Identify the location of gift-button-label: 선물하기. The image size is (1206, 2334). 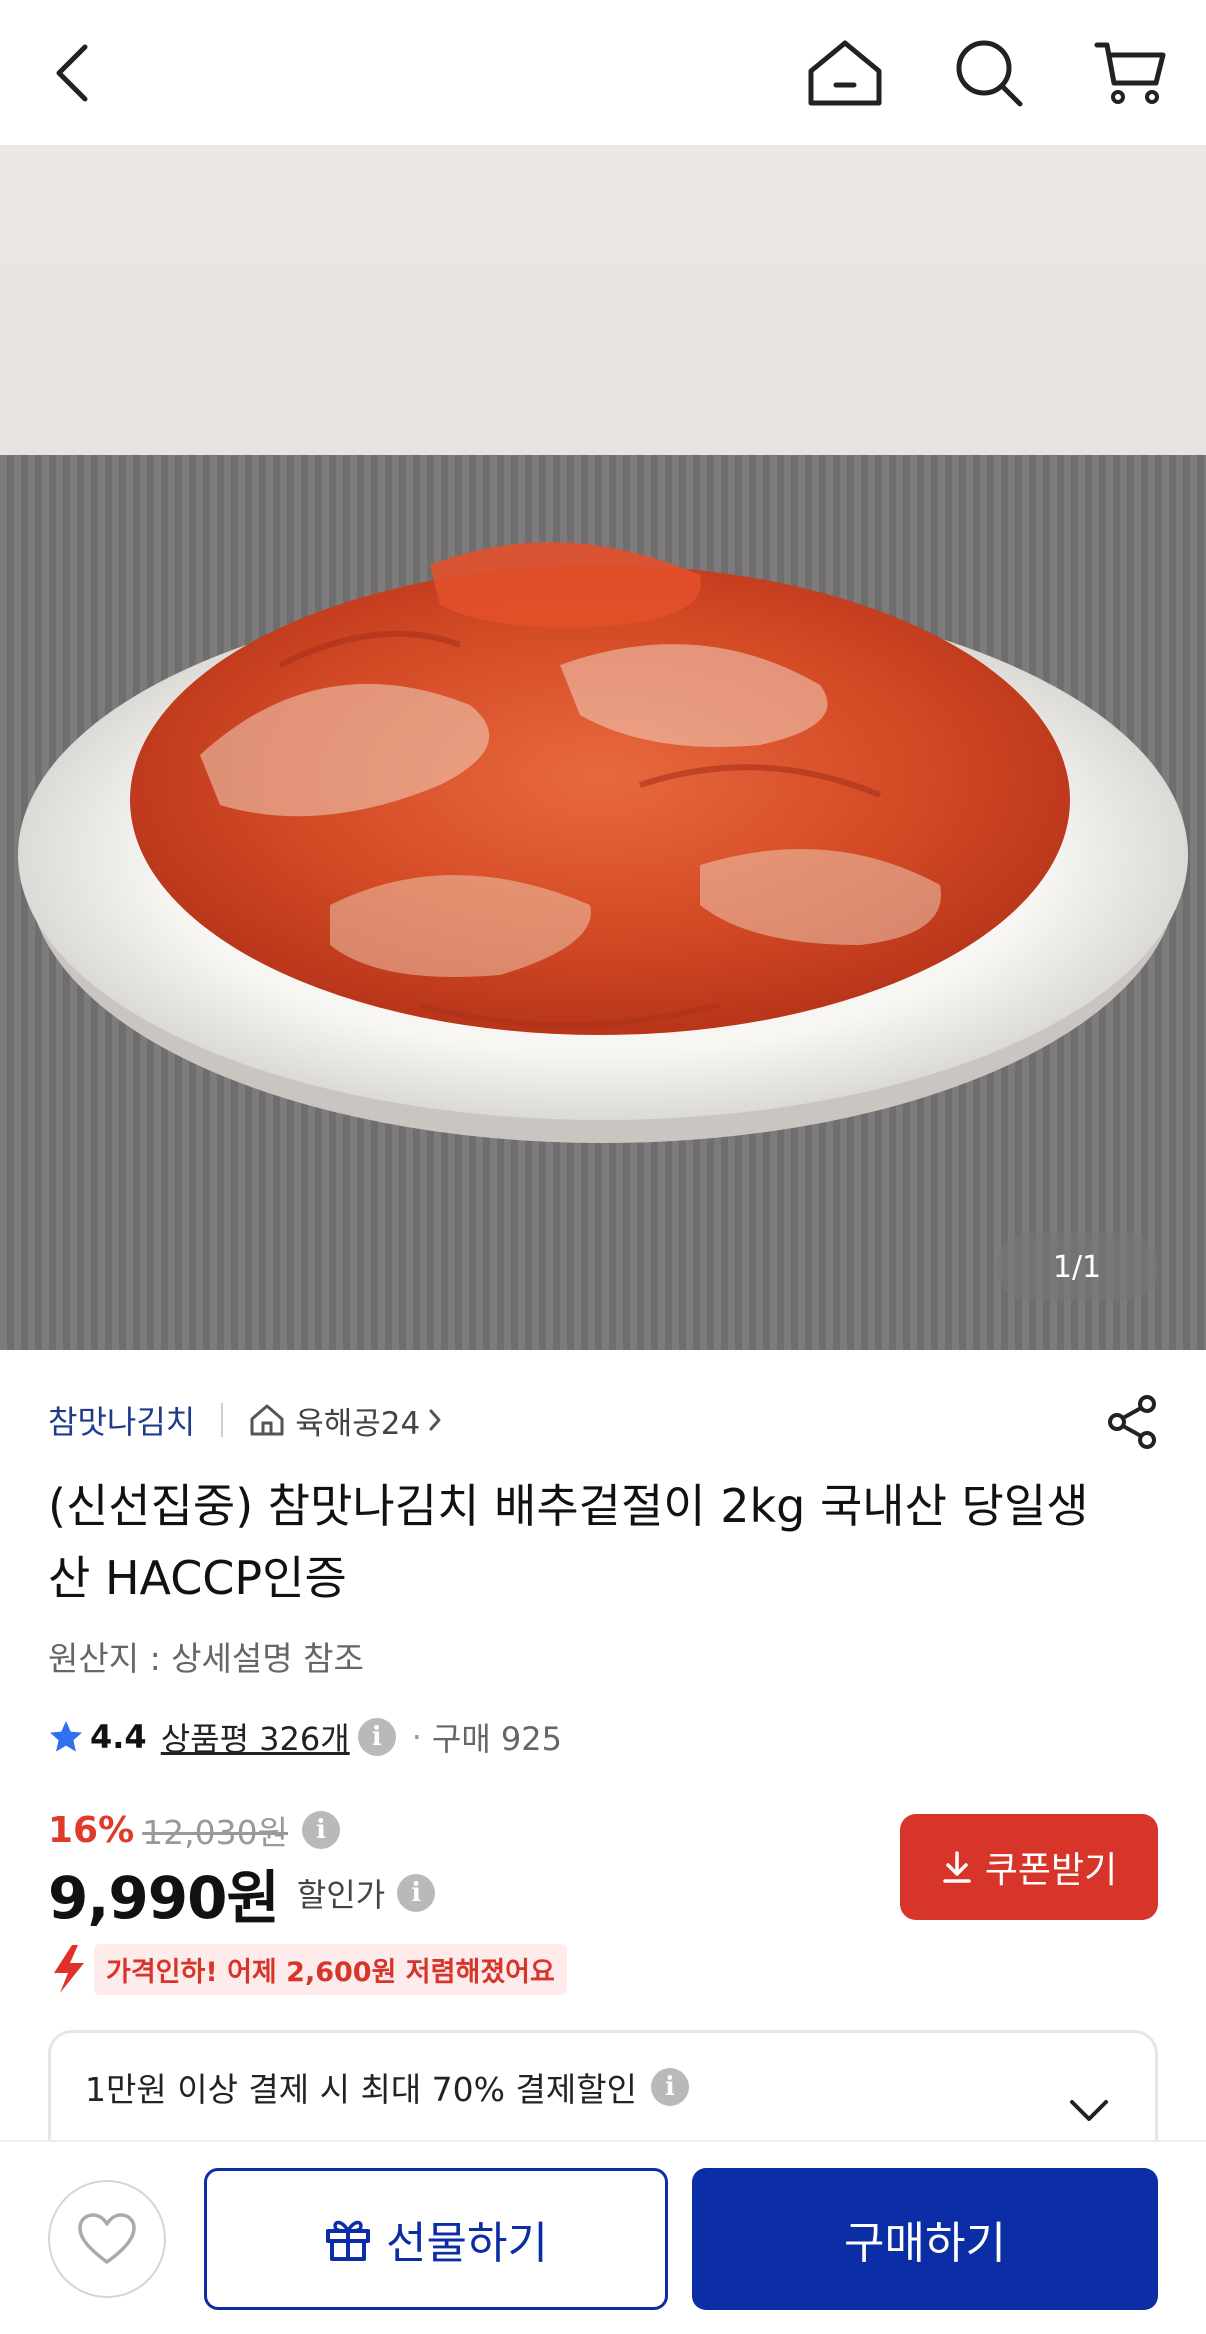
(467, 2243).